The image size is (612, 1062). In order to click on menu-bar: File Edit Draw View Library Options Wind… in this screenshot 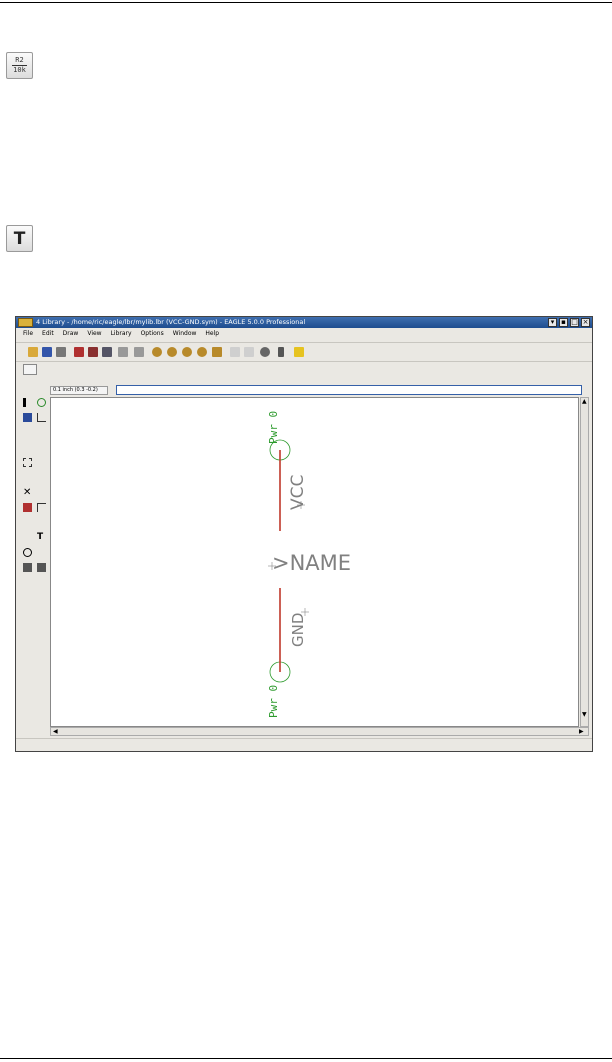, I will do `click(304, 334)`.